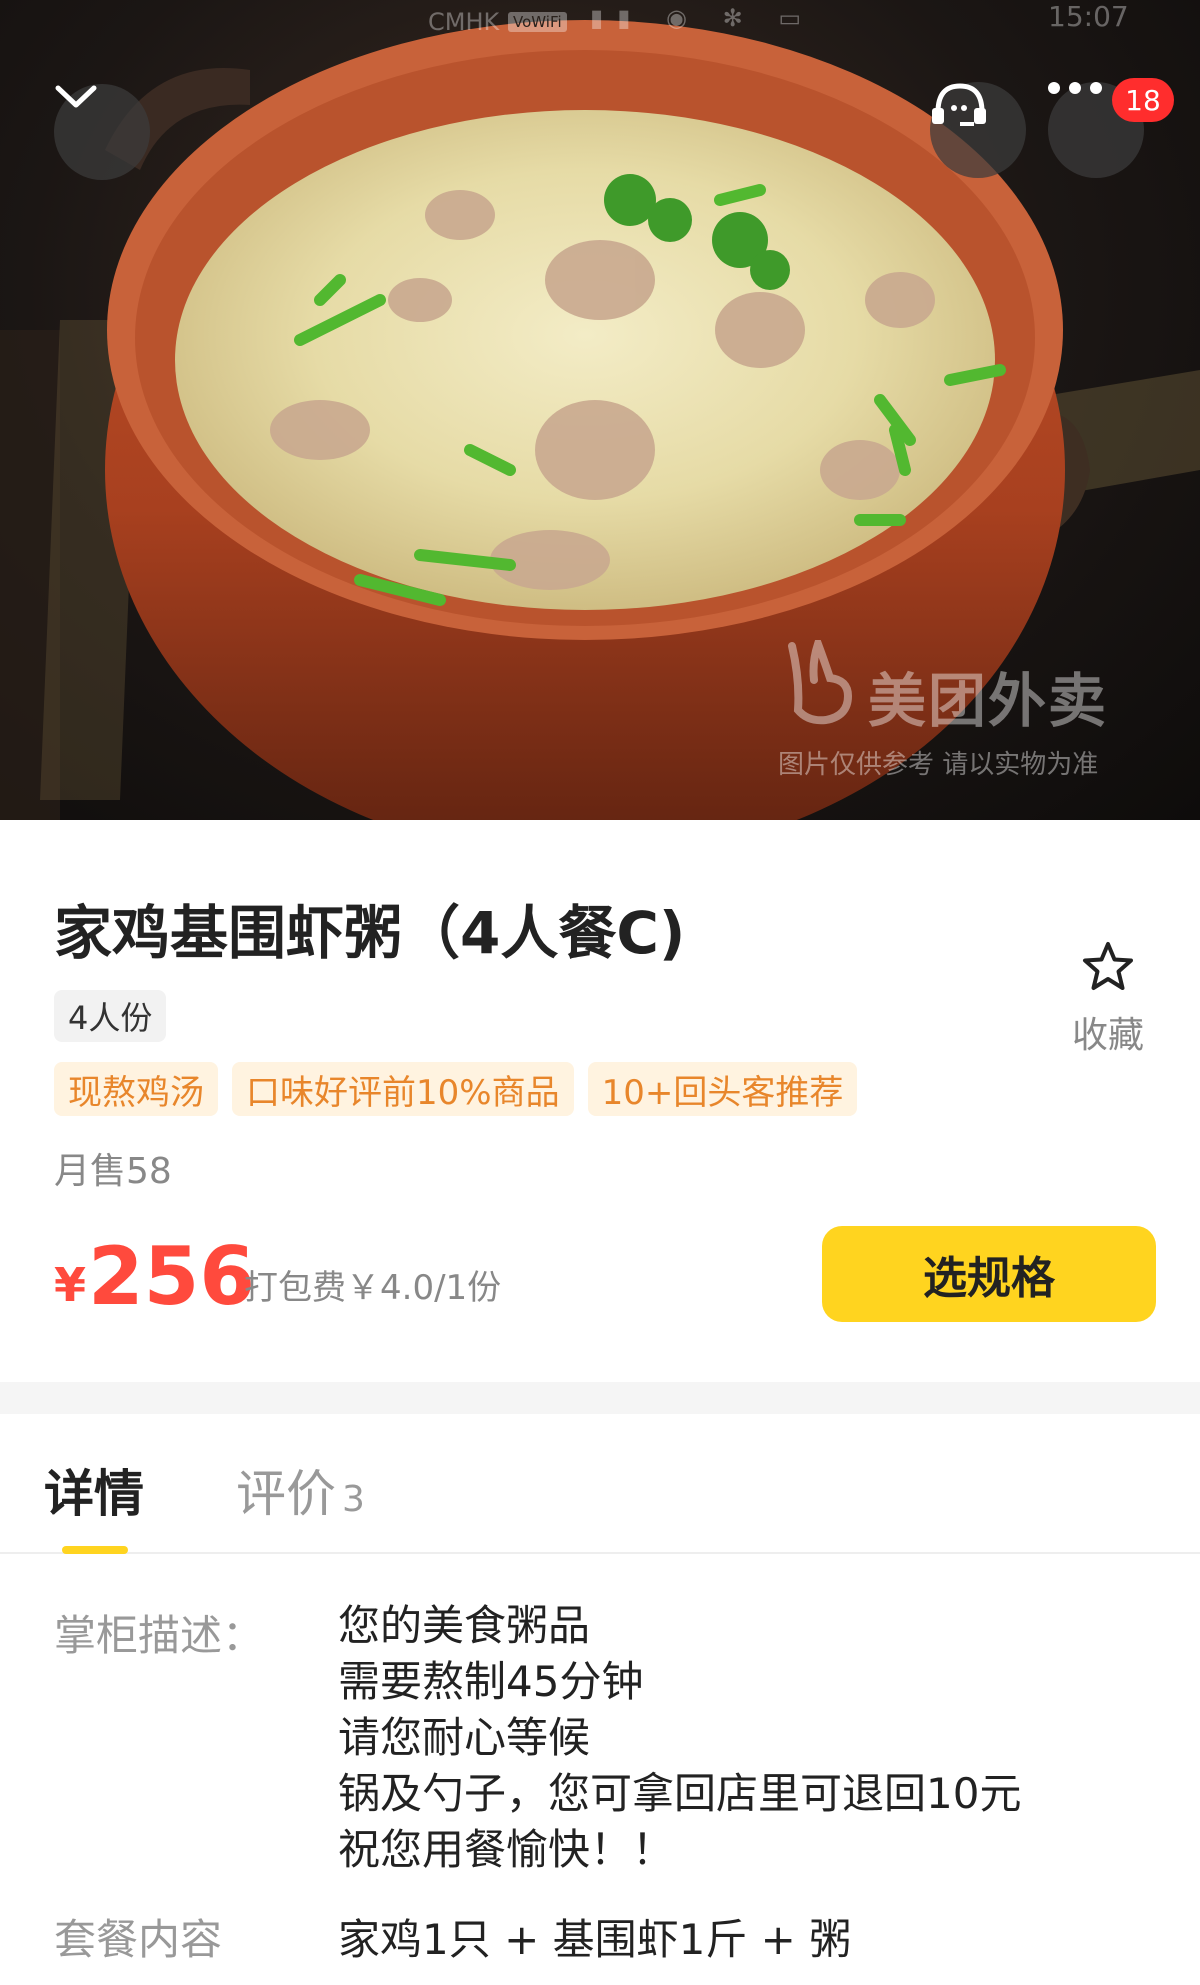  Describe the element at coordinates (989, 1274) in the screenshot. I see `select-spec-button: 选规格` at that location.